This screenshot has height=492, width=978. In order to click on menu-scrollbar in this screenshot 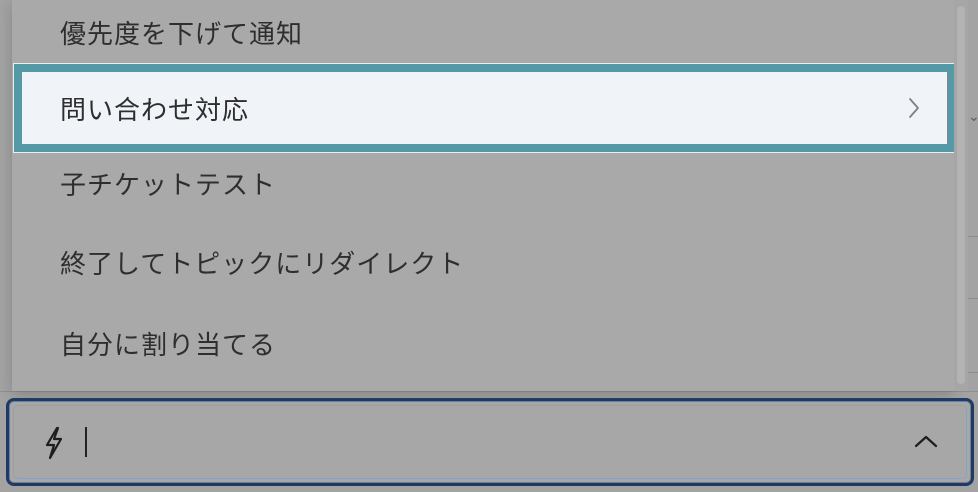, I will do `click(961, 195)`.